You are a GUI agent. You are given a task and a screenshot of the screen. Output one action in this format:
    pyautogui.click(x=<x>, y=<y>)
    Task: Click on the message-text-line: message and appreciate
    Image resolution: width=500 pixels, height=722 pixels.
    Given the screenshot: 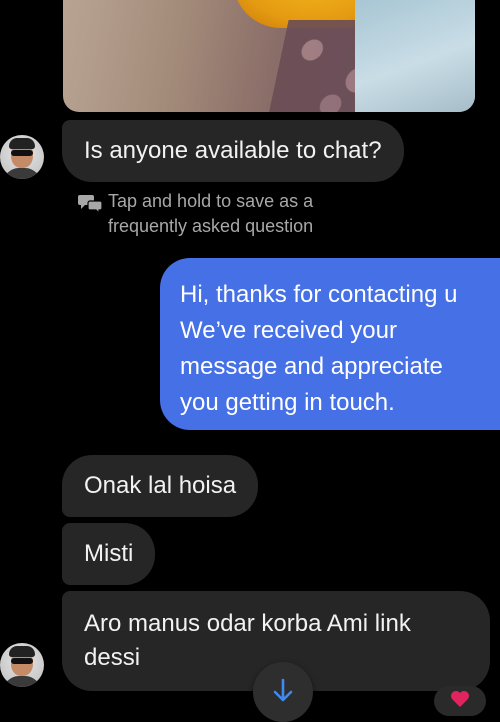 What is the action you would take?
    pyautogui.click(x=311, y=366)
    